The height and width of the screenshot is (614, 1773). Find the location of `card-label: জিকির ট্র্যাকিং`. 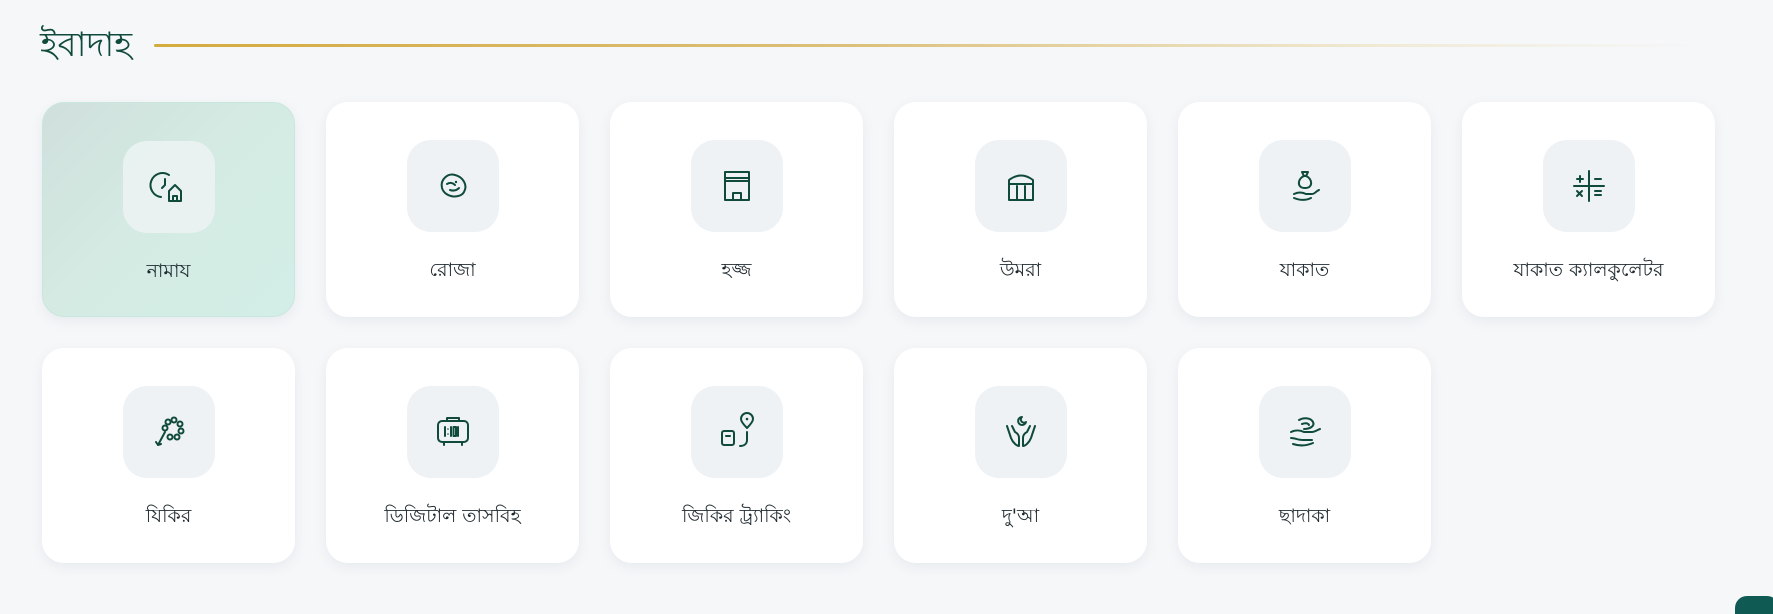

card-label: জিকির ট্র্যাকিং is located at coordinates (736, 516).